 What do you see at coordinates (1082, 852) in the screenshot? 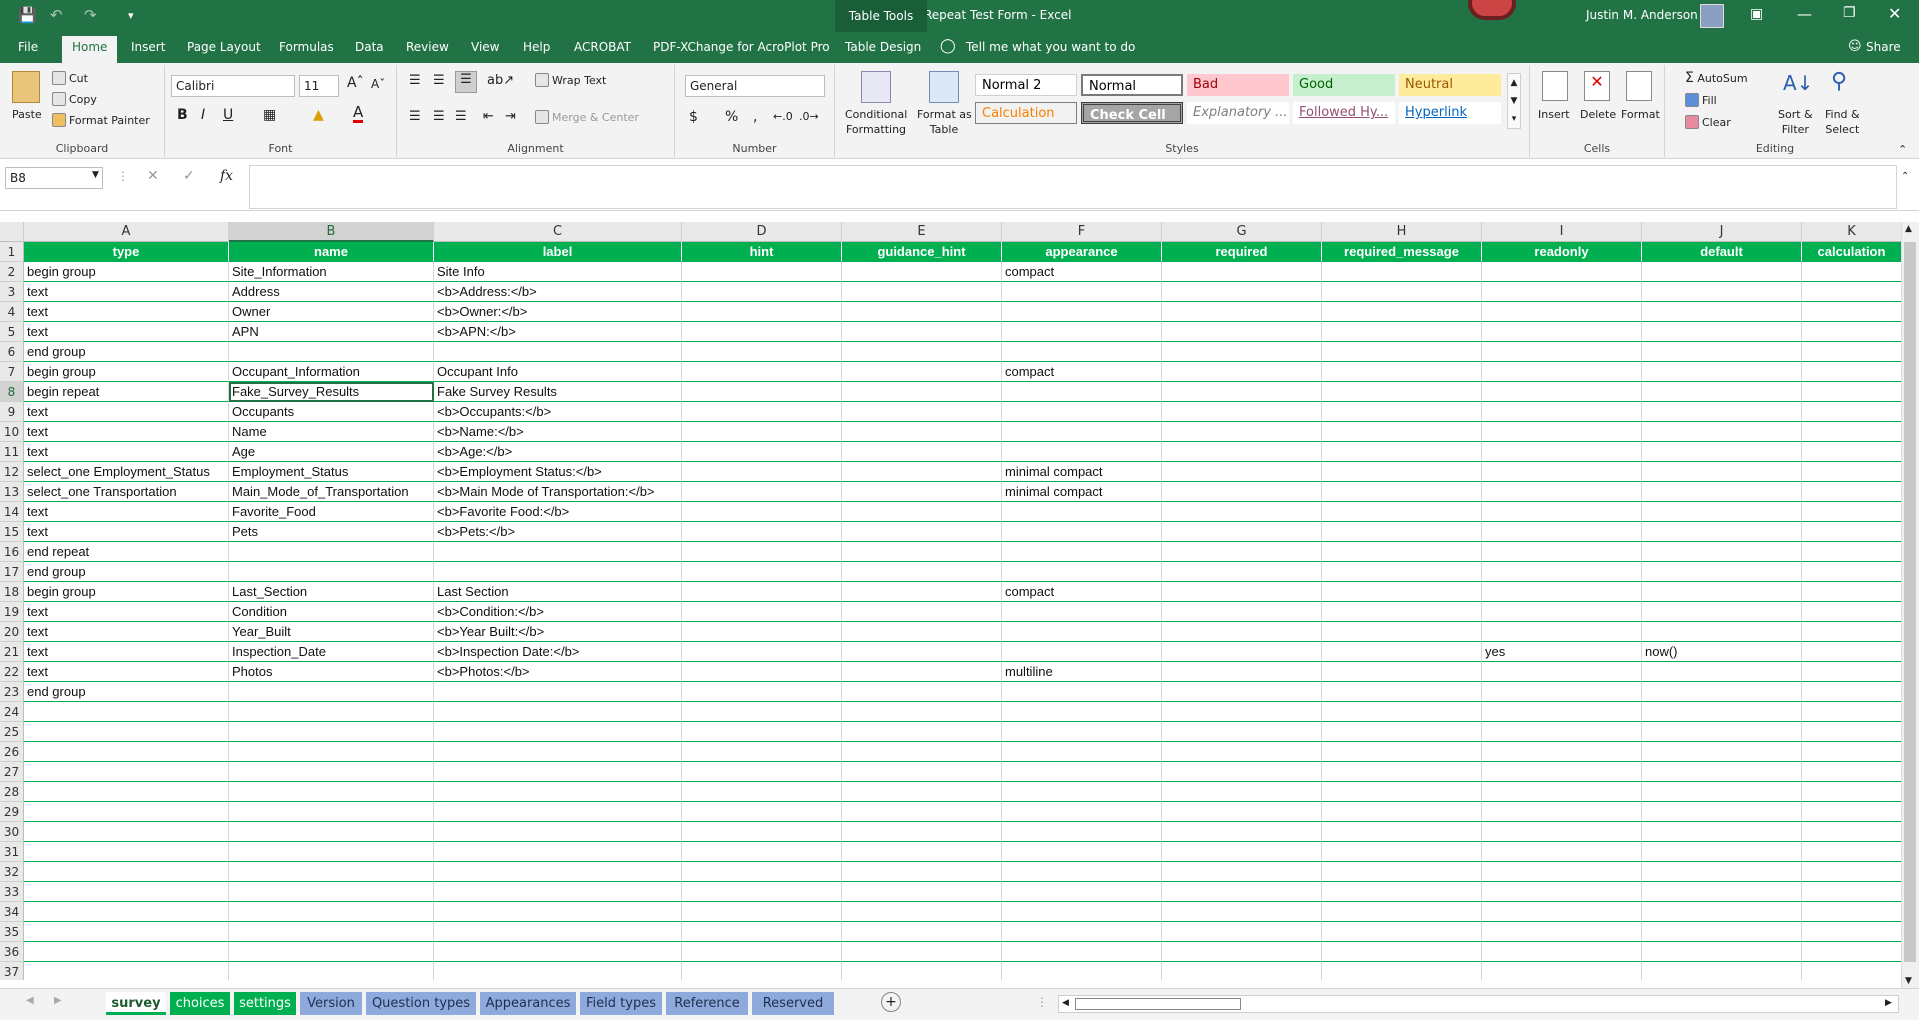
I see `cell-f31` at bounding box center [1082, 852].